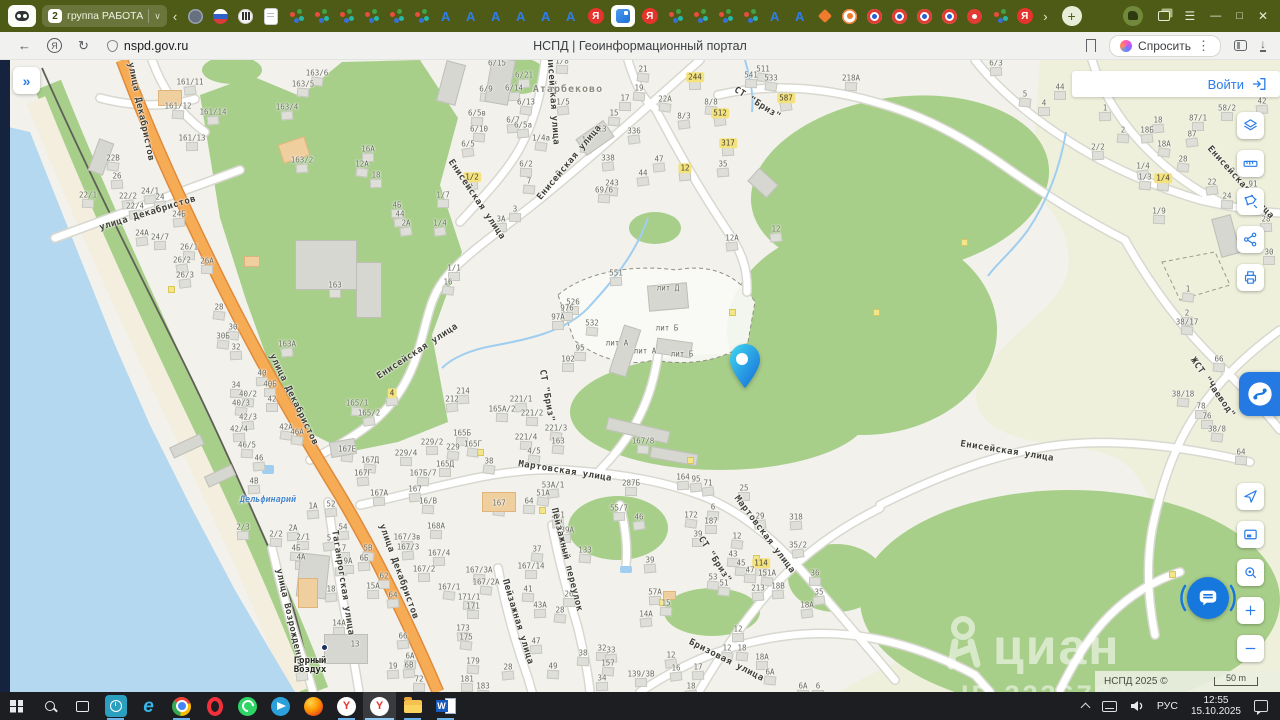  Describe the element at coordinates (115, 706) in the screenshot. I see `taskbar-timer` at that location.